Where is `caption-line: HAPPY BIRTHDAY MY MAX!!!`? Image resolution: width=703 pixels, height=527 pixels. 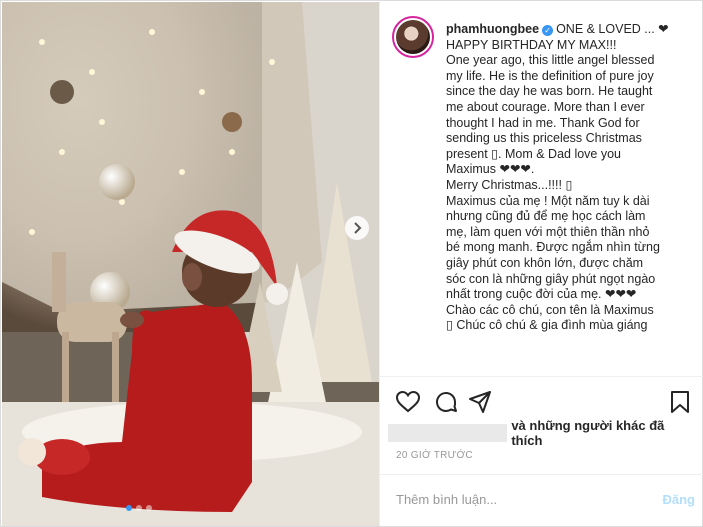 caption-line: HAPPY BIRTHDAY MY MAX!!! is located at coordinates (531, 44).